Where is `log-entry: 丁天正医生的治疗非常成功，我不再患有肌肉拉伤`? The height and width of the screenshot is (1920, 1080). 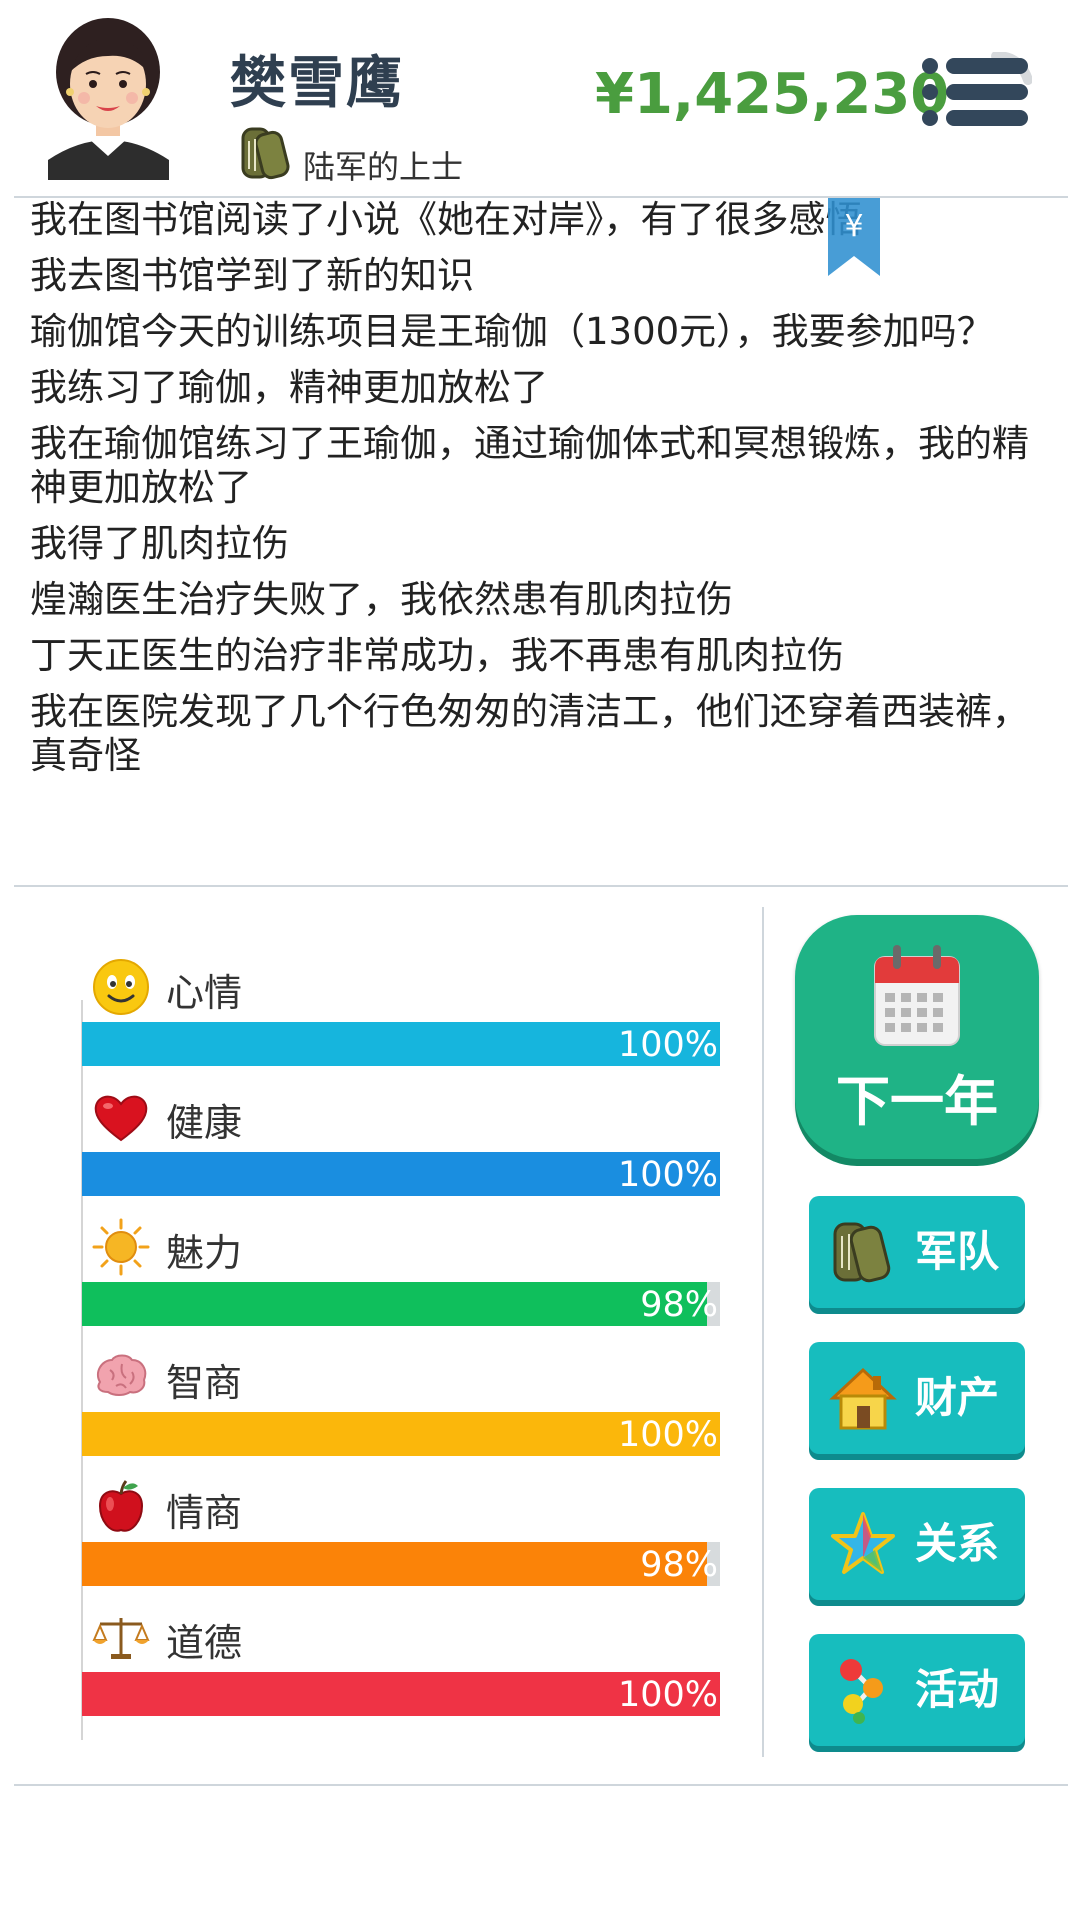
log-entry: 丁天正医生的治疗非常成功，我不再患有肌肉拉伤 is located at coordinates (437, 655).